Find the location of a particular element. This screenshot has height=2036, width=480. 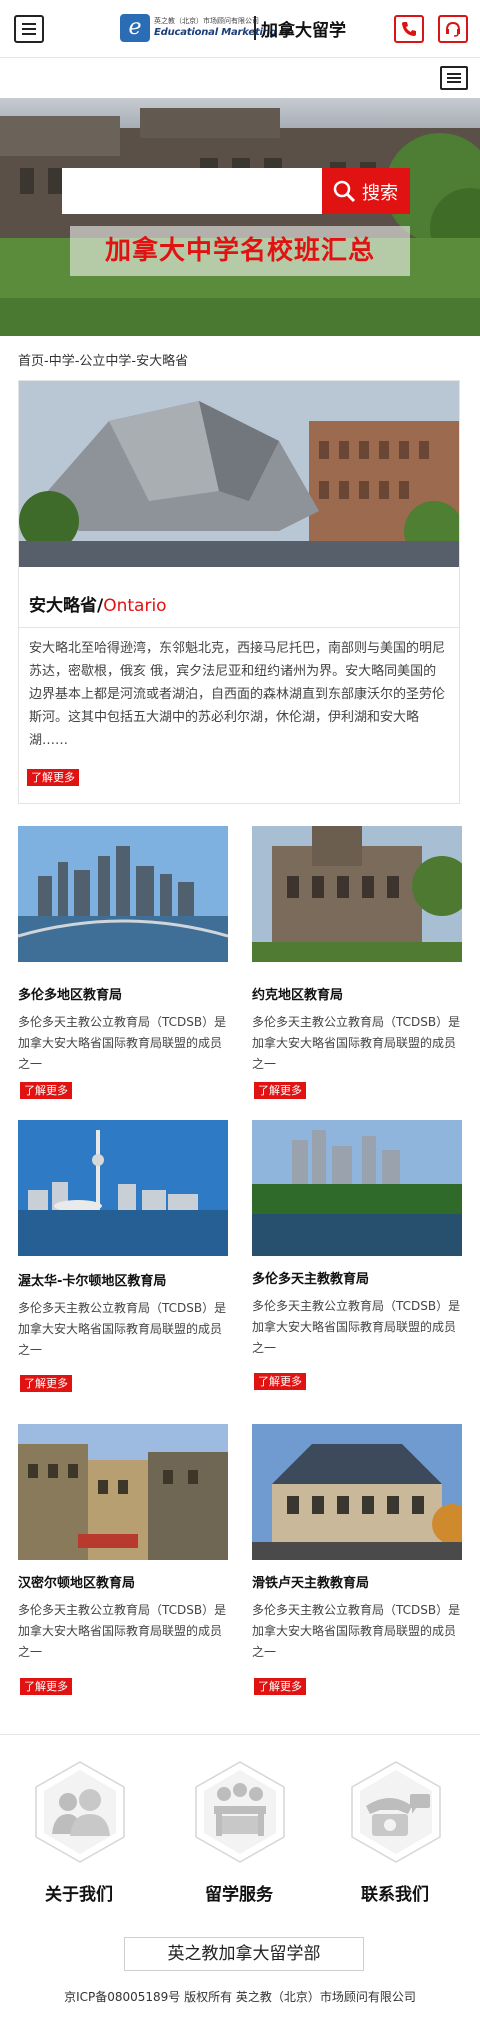

footer-nav-about: 关于我们 is located at coordinates (79, 1835).